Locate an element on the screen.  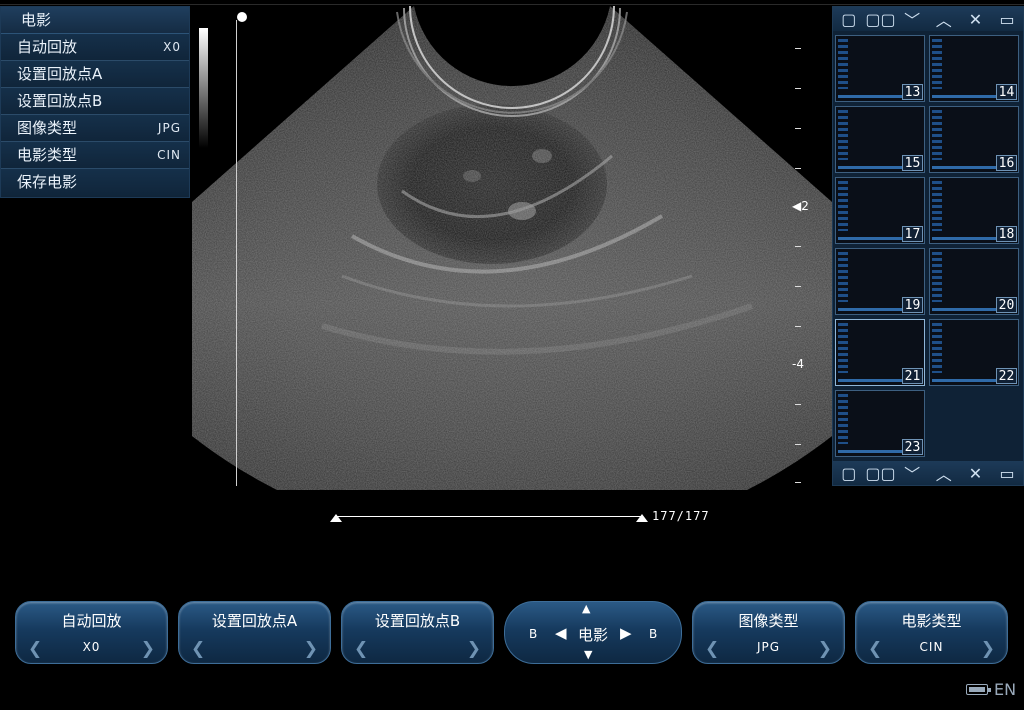
thumbnail-number: 15 is located at coordinates (912, 163).